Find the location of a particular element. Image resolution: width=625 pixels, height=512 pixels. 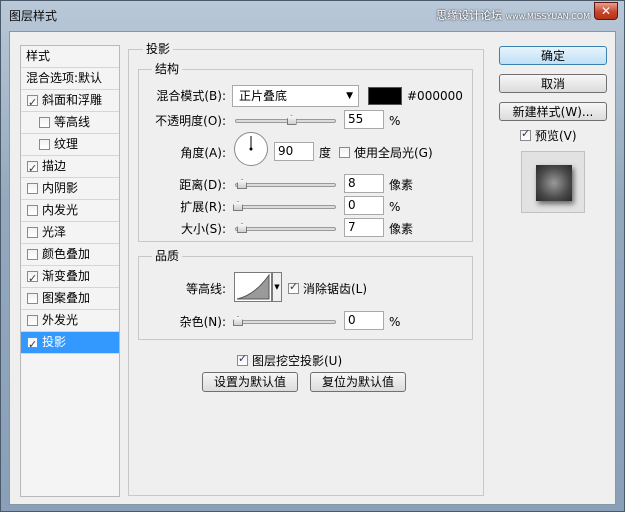

contour-curve-icon is located at coordinates (253, 286).